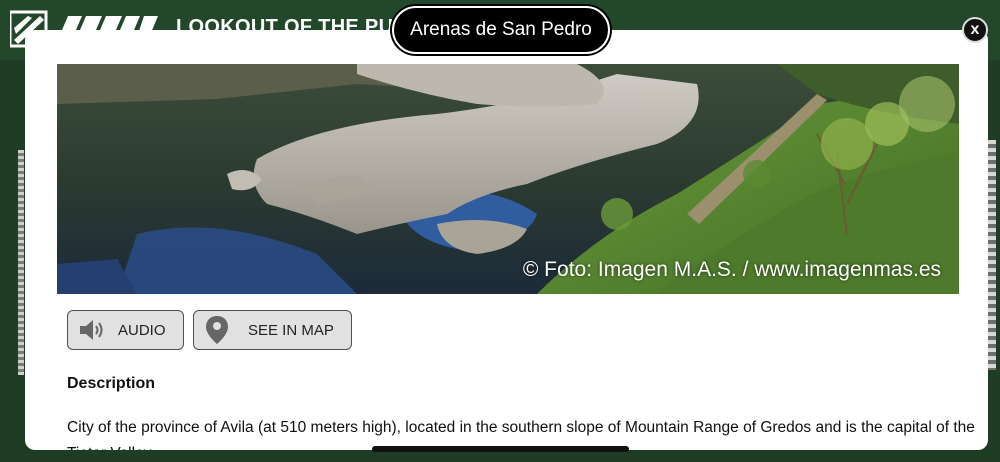 The width and height of the screenshot is (1000, 462). Describe the element at coordinates (21, 262) in the screenshot. I see `background-sidebar-edge` at that location.